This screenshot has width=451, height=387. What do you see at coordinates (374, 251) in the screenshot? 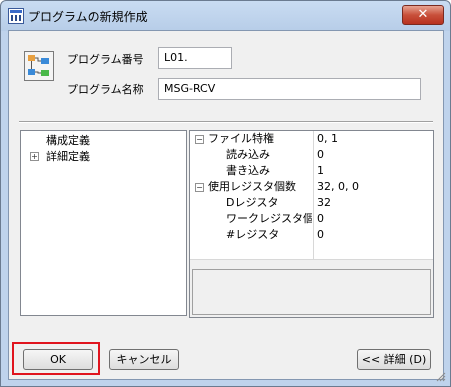
I see `property-value-empty` at bounding box center [374, 251].